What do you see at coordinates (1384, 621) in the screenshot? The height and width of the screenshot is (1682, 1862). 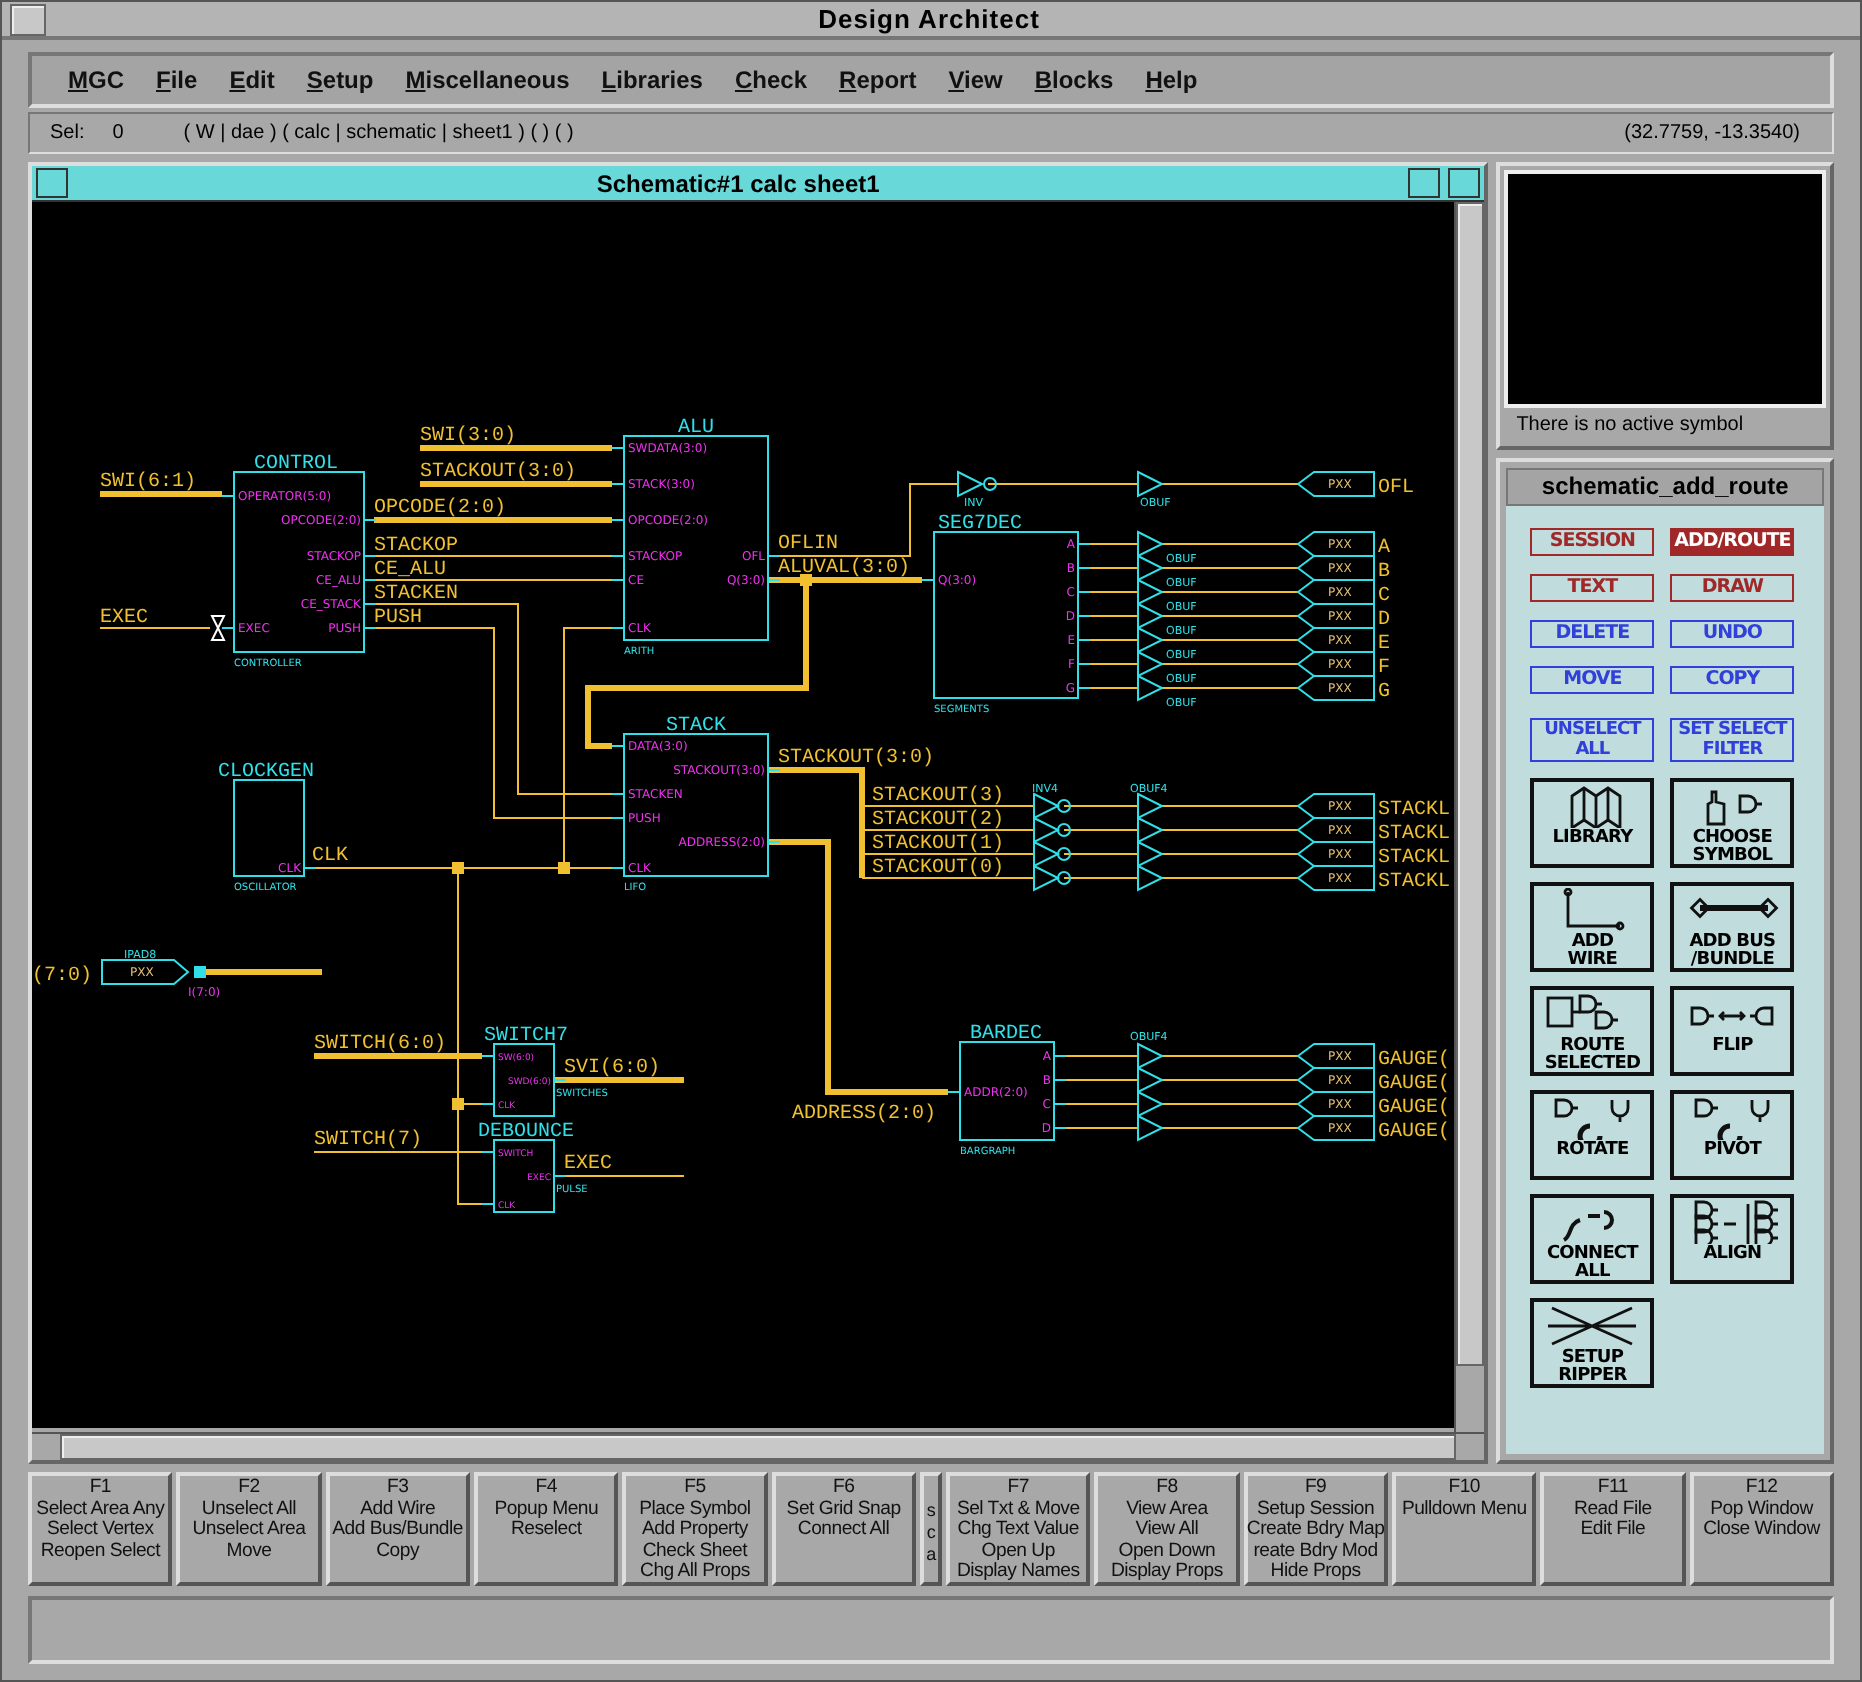 I see `net-label: D` at bounding box center [1384, 621].